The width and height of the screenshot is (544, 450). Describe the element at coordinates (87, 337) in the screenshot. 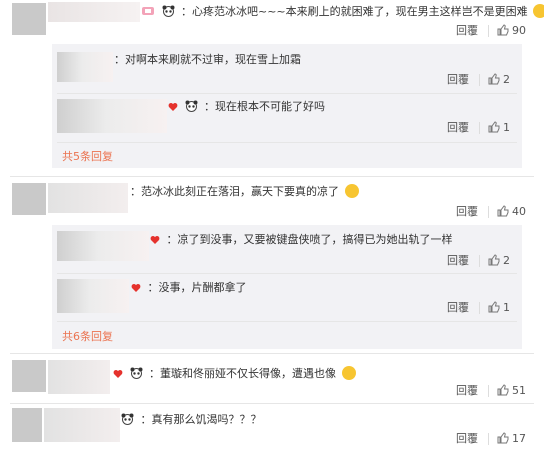

I see `more-replies-link: 共6条回复` at that location.